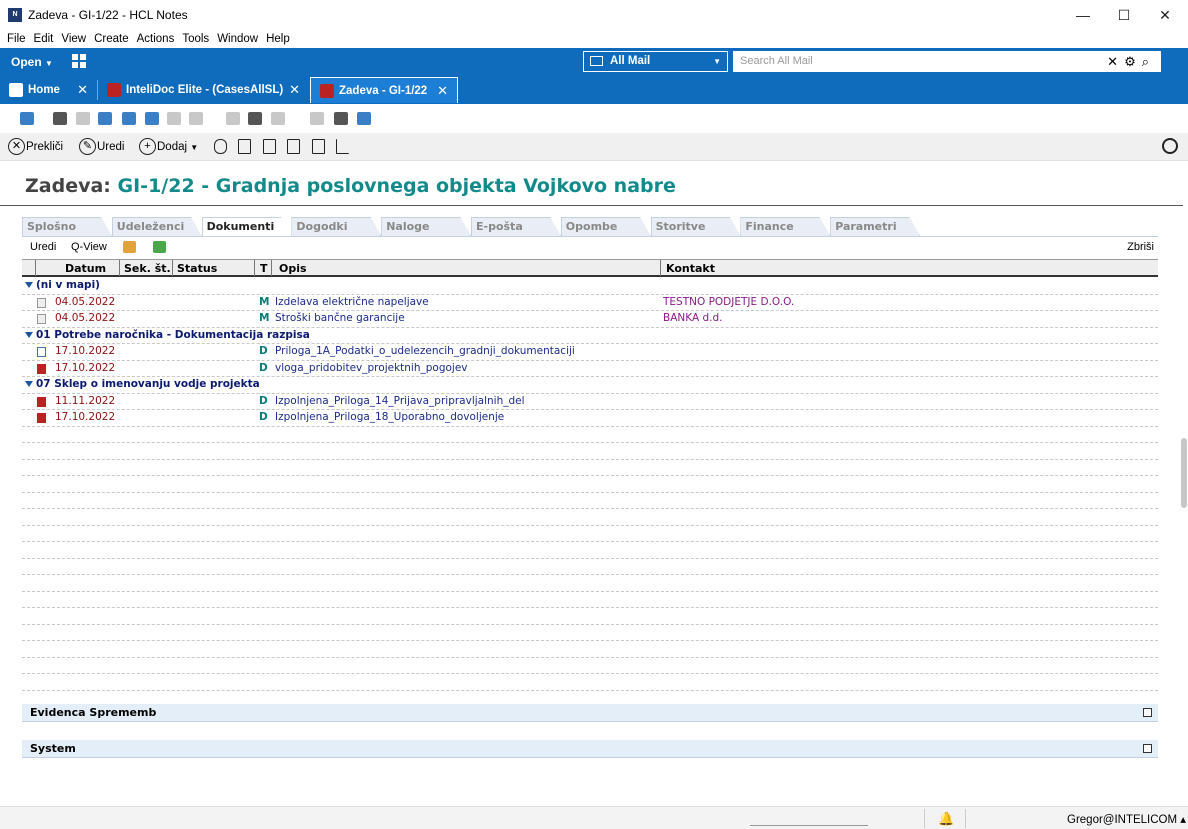 This screenshot has width=1188, height=829. I want to click on edit-pencil-icon, so click(341, 118).